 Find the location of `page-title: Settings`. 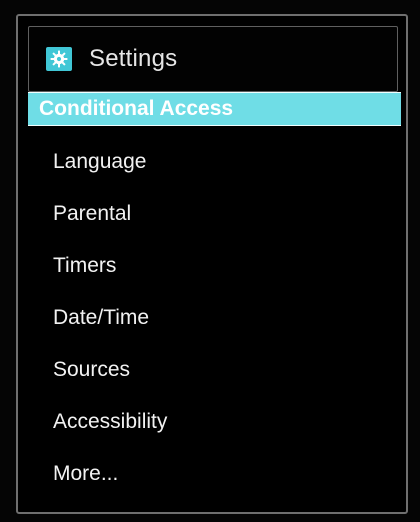

page-title: Settings is located at coordinates (133, 58).